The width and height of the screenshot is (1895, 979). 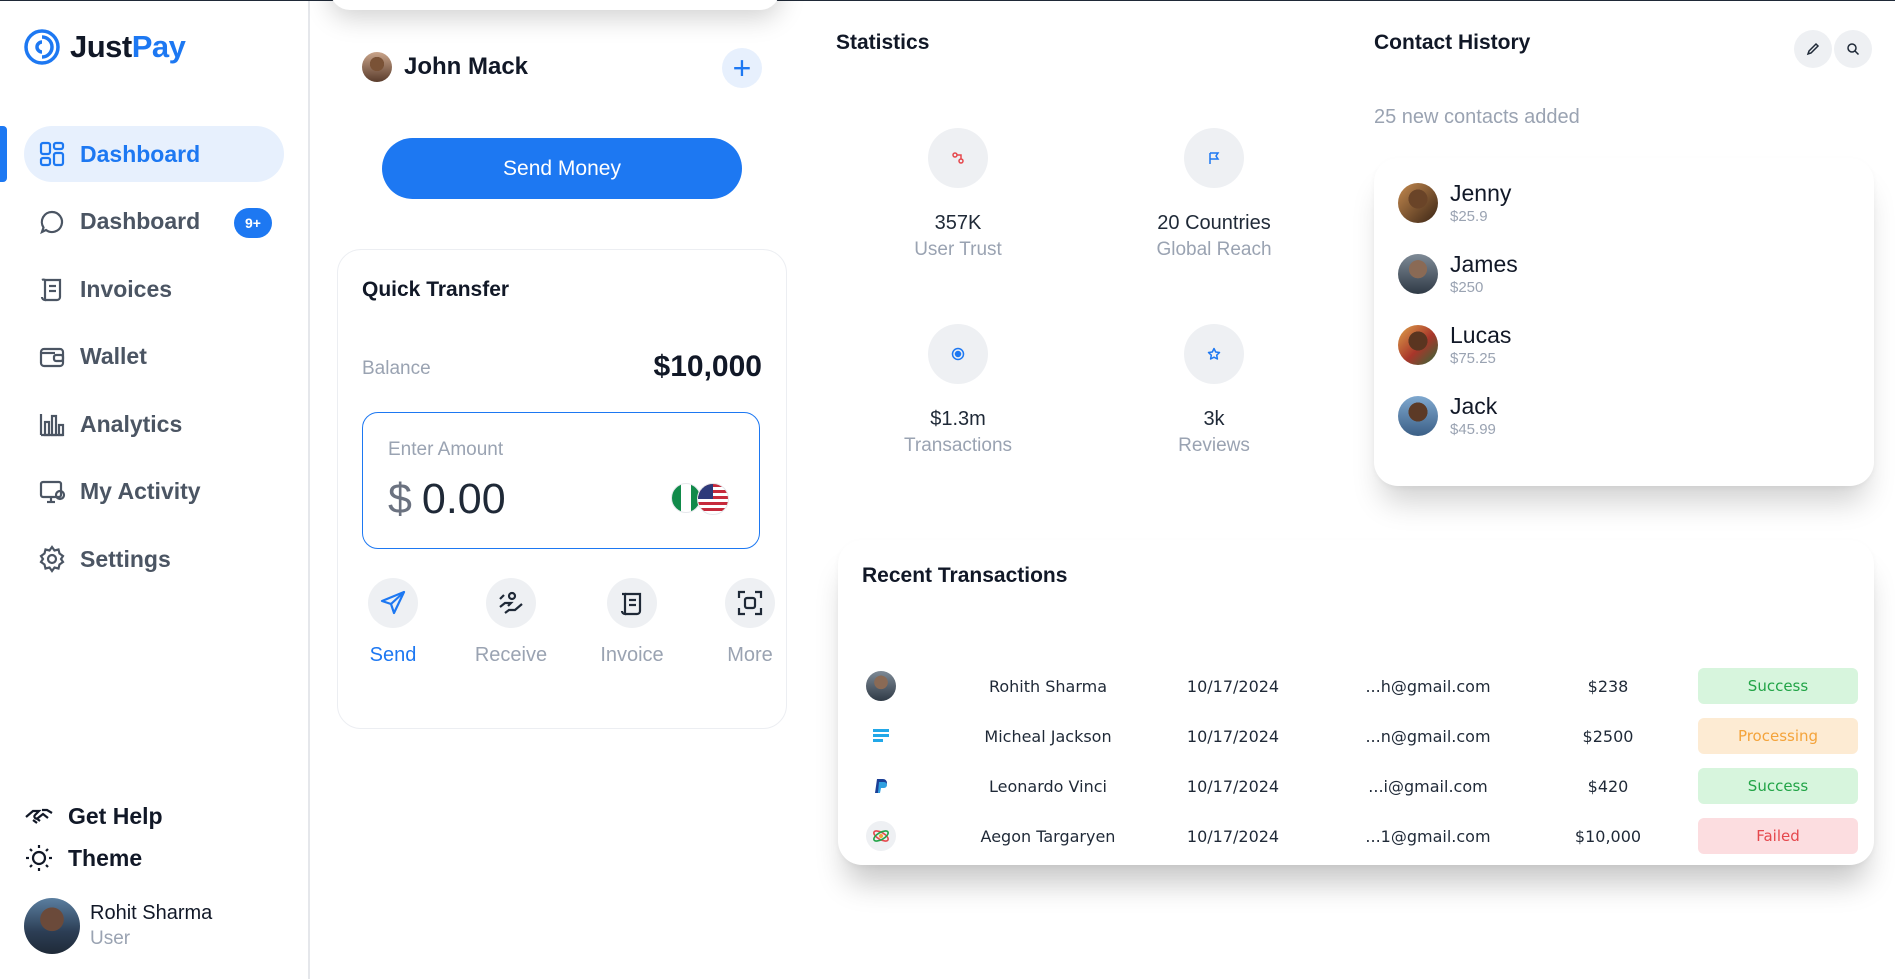 I want to click on invoice-action: Invoice, so click(x=632, y=622).